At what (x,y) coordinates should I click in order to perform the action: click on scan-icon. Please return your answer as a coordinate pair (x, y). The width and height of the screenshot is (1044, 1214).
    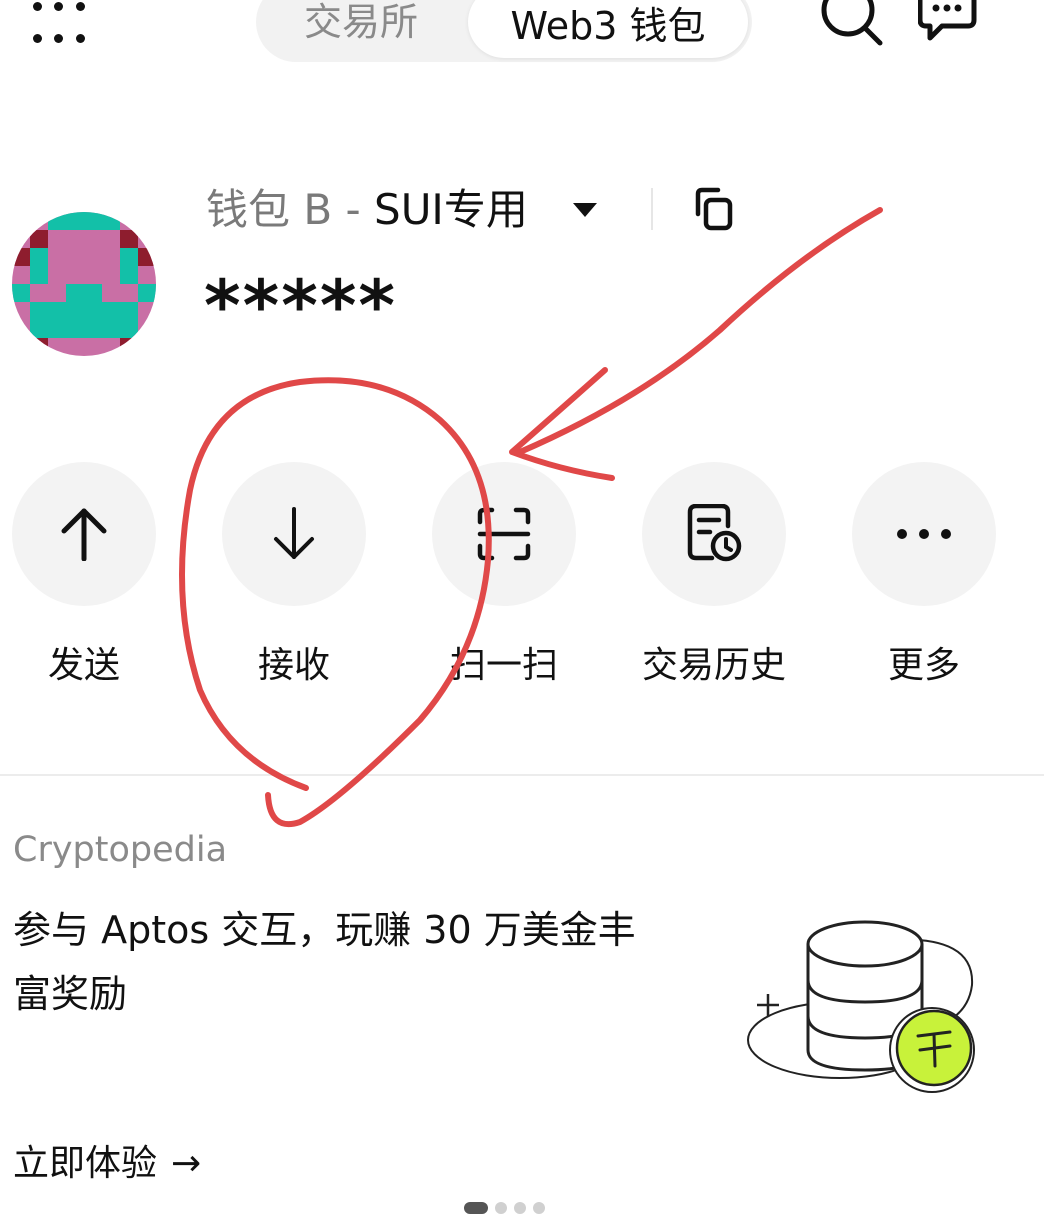
    Looking at the image, I should click on (504, 534).